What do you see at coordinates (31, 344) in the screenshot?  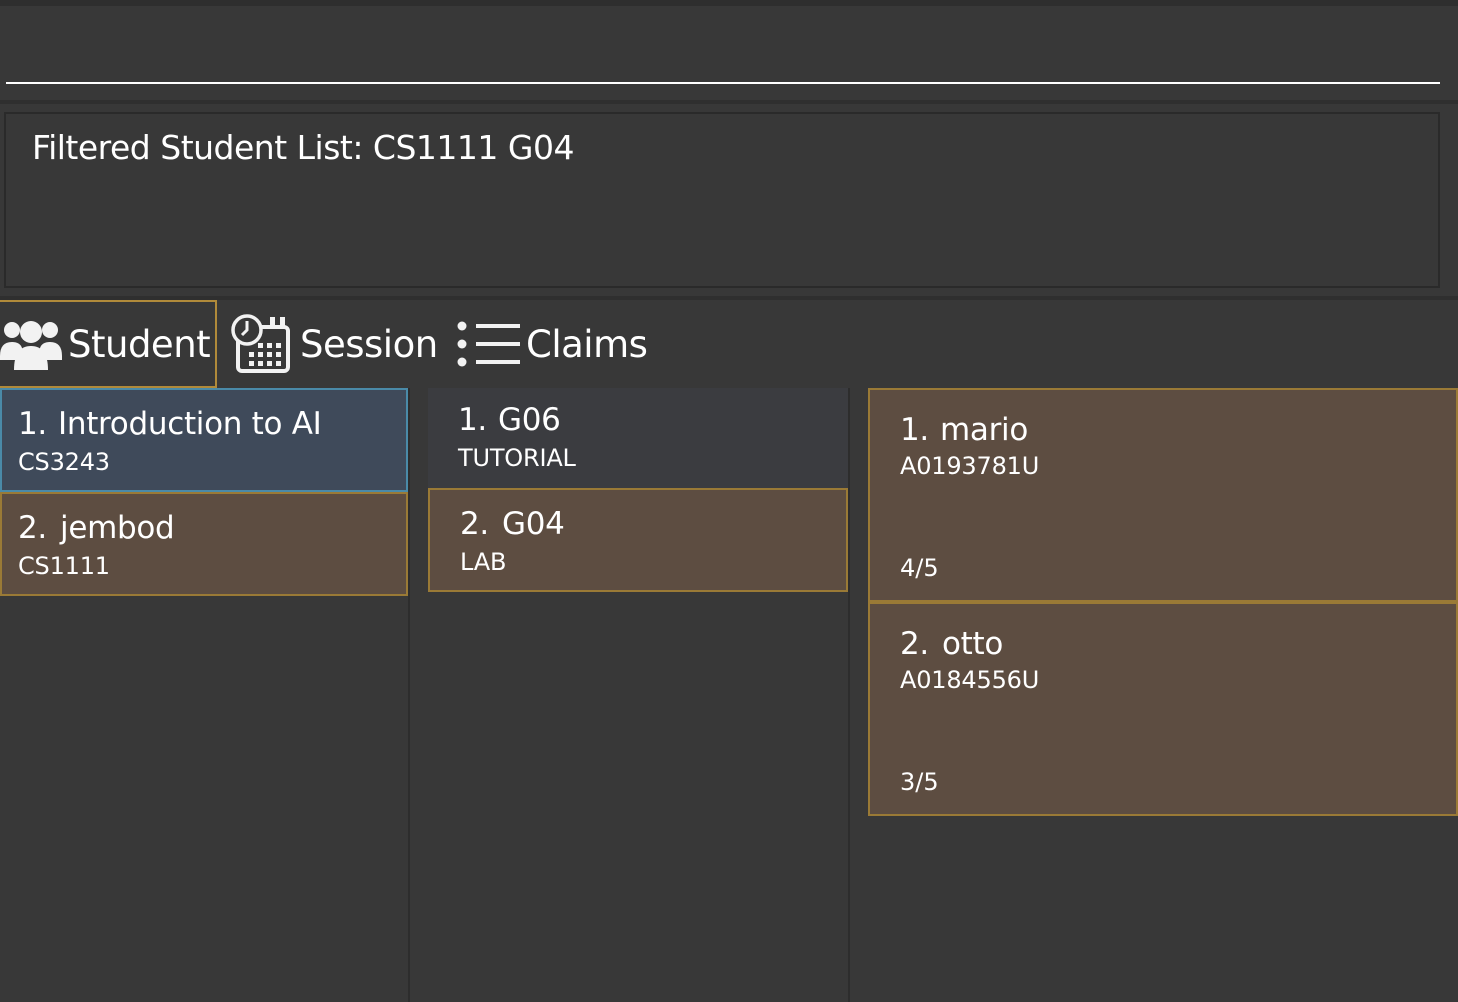 I see `group-icon` at bounding box center [31, 344].